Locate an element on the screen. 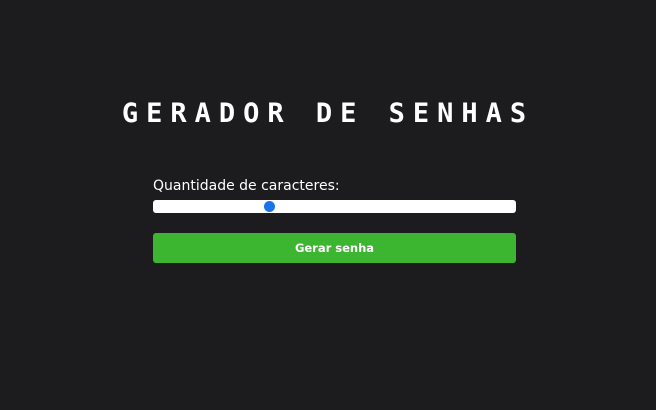 The height and width of the screenshot is (410, 656). length-label: Quantidade de caracteres: is located at coordinates (246, 186).